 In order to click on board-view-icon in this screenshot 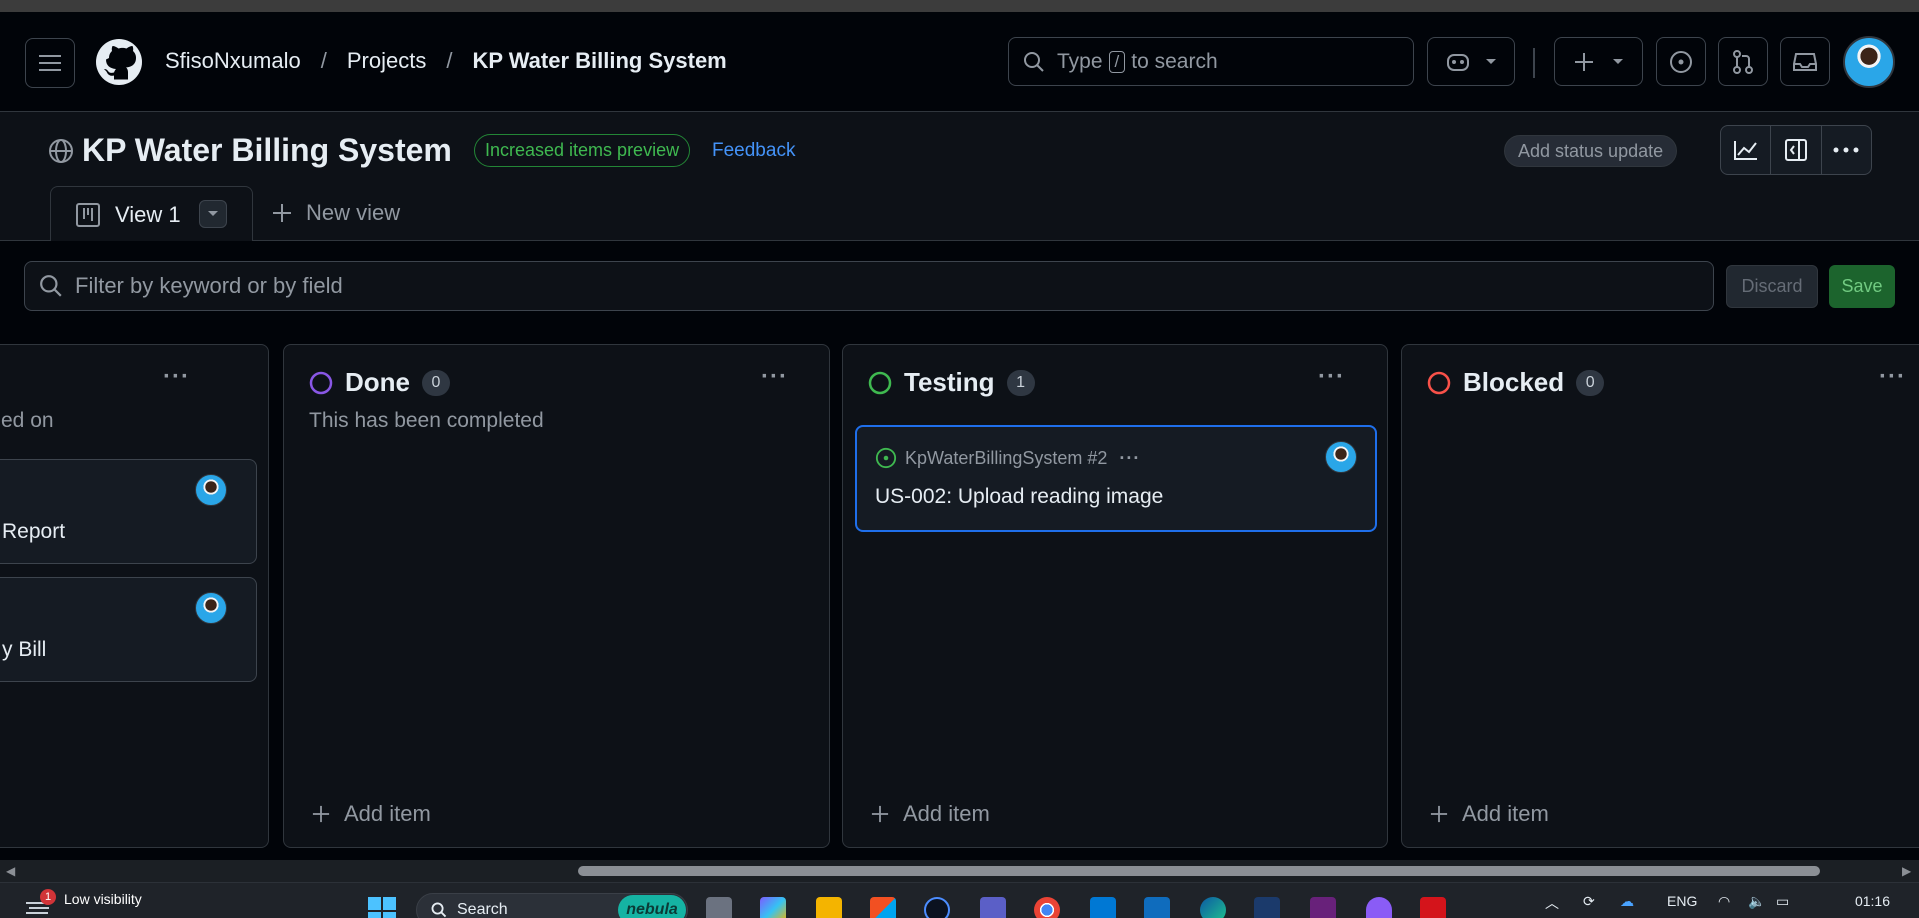, I will do `click(88, 214)`.